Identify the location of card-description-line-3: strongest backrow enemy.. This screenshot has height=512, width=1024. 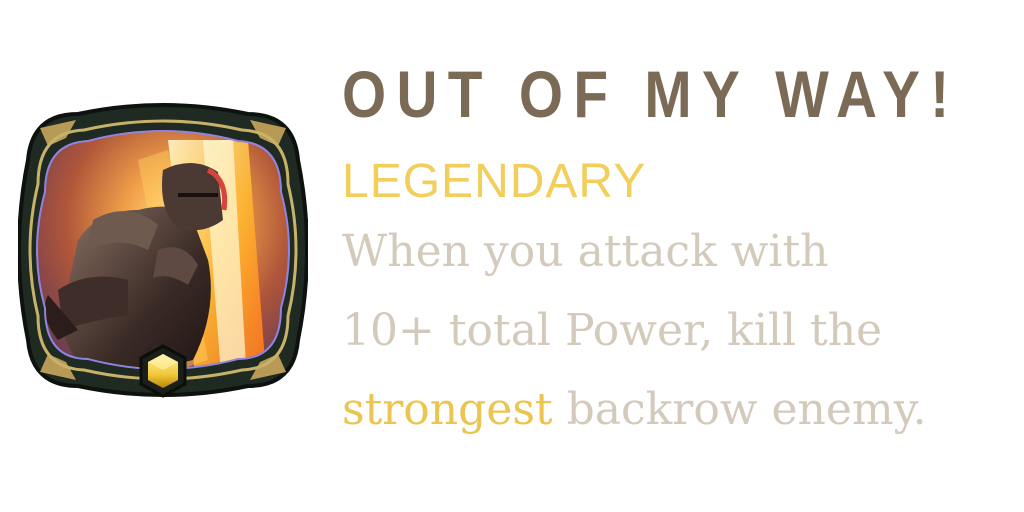
(679, 409).